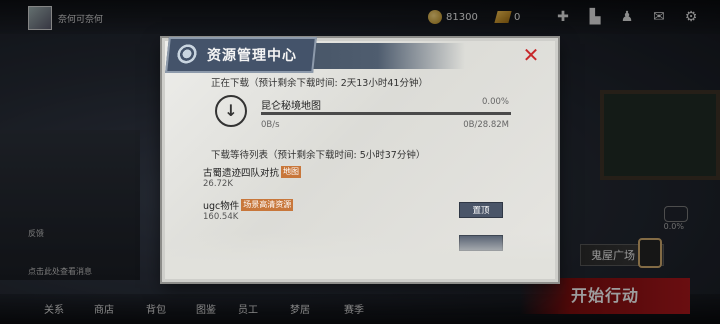 The width and height of the screenshot is (720, 324). What do you see at coordinates (221, 217) in the screenshot?
I see `queue-item-size: 160.54K` at bounding box center [221, 217].